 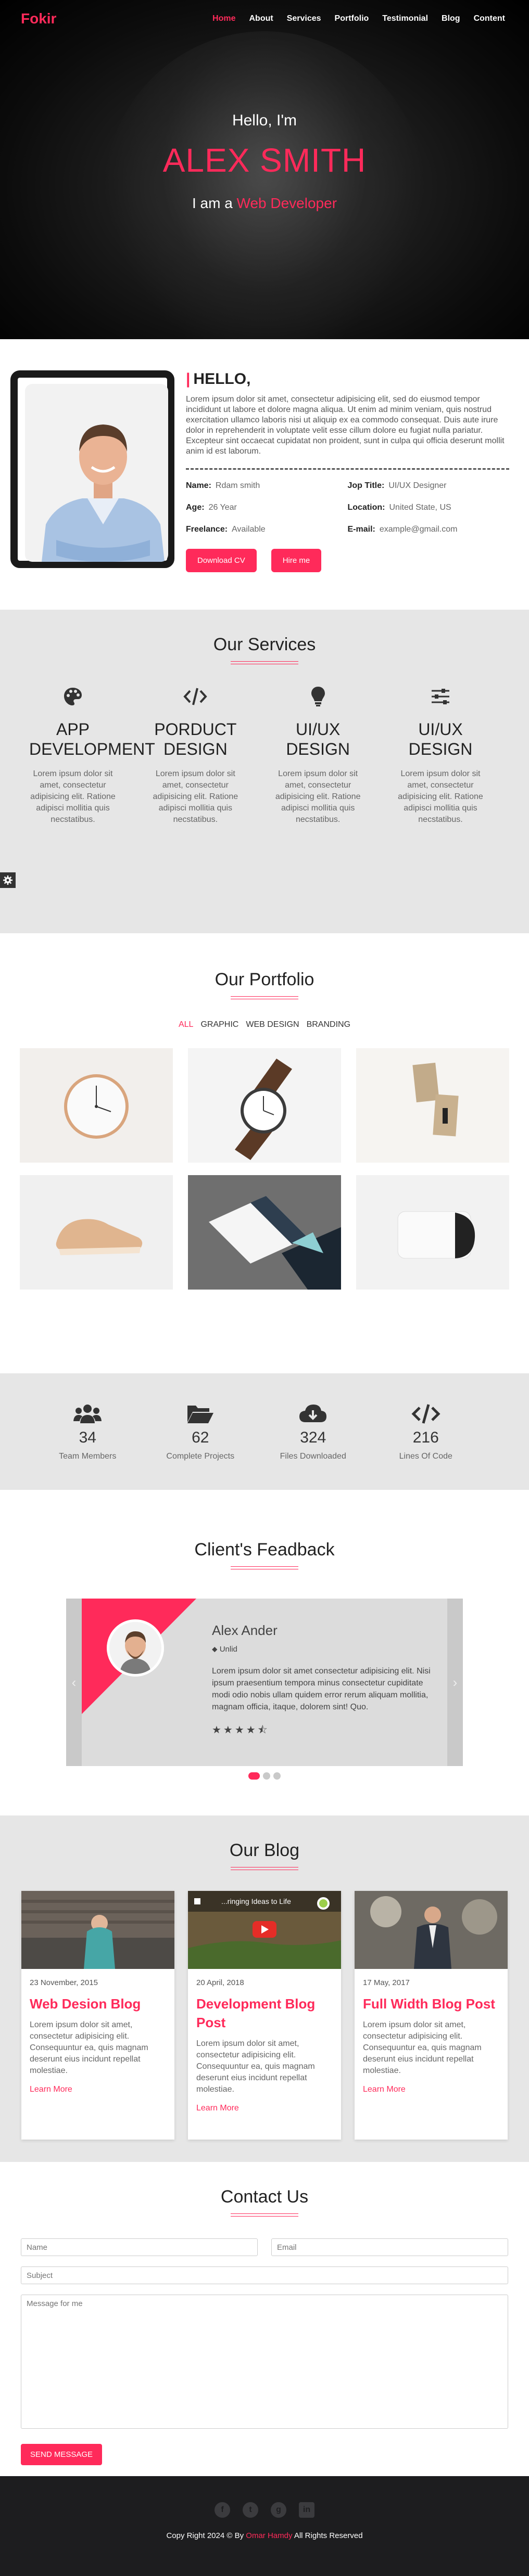 What do you see at coordinates (245, 1630) in the screenshot?
I see `client-name: Alex Ander` at bounding box center [245, 1630].